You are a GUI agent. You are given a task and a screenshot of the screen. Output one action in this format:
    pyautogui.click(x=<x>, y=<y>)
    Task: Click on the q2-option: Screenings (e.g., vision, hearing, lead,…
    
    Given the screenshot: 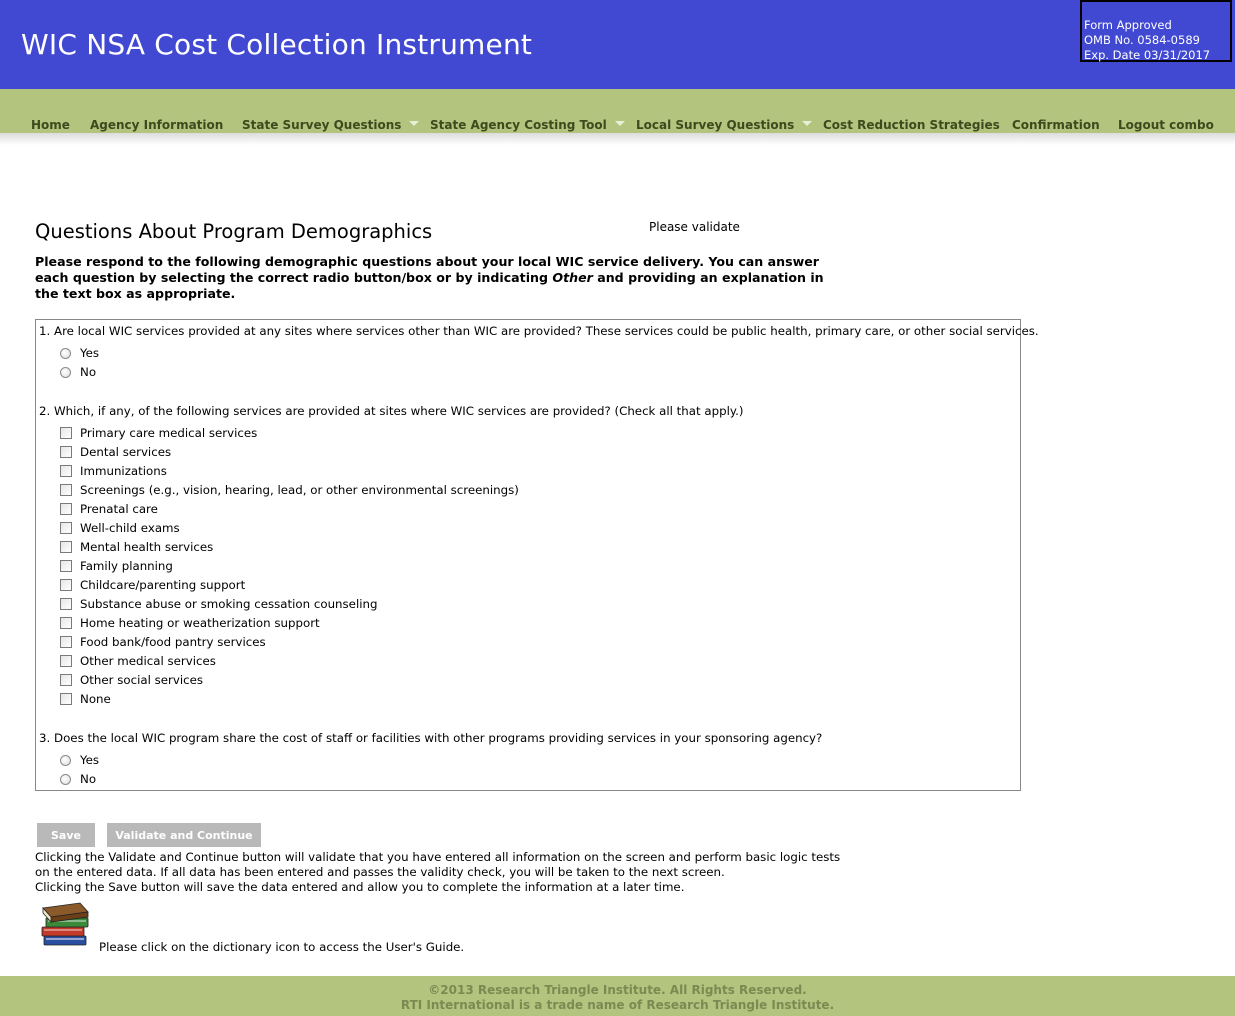 What is the action you would take?
    pyautogui.click(x=289, y=490)
    